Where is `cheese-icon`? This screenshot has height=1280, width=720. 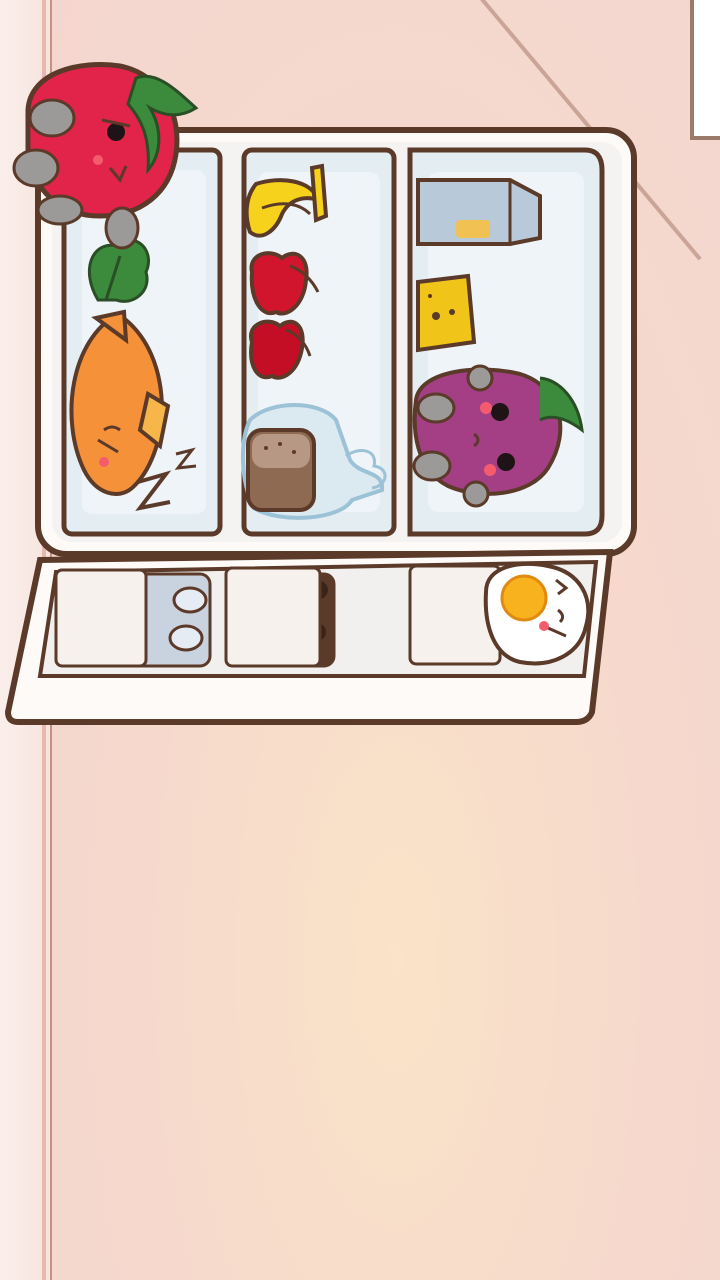 cheese-icon is located at coordinates (446, 313).